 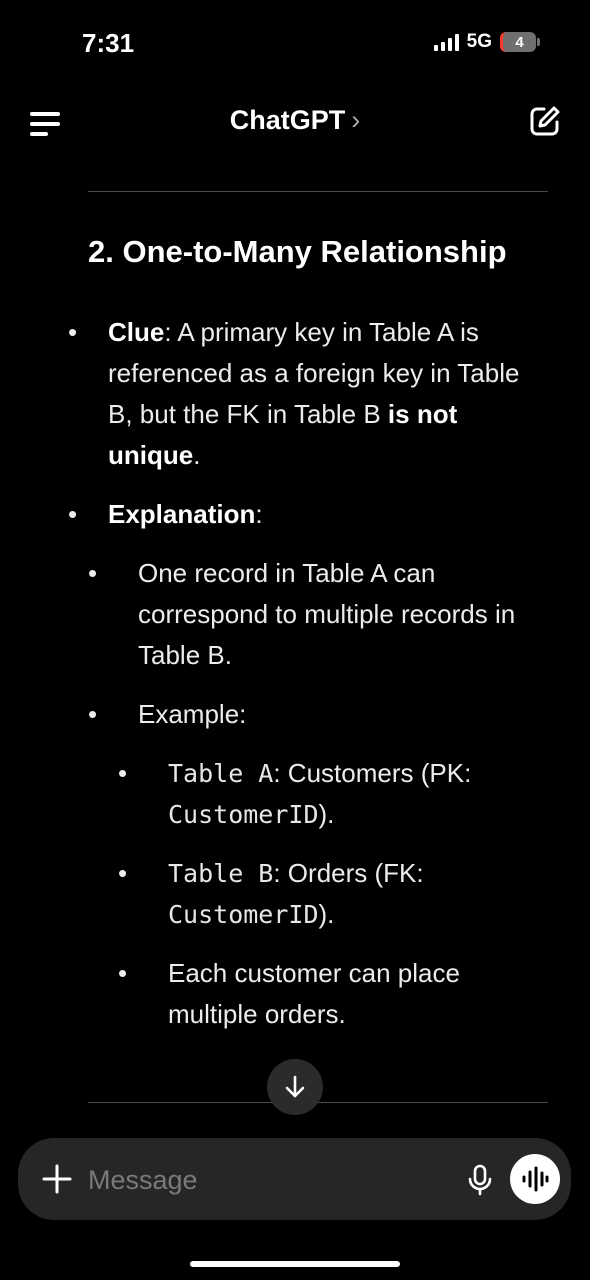 What do you see at coordinates (356, 120) in the screenshot?
I see `chevron-right-icon: ›` at bounding box center [356, 120].